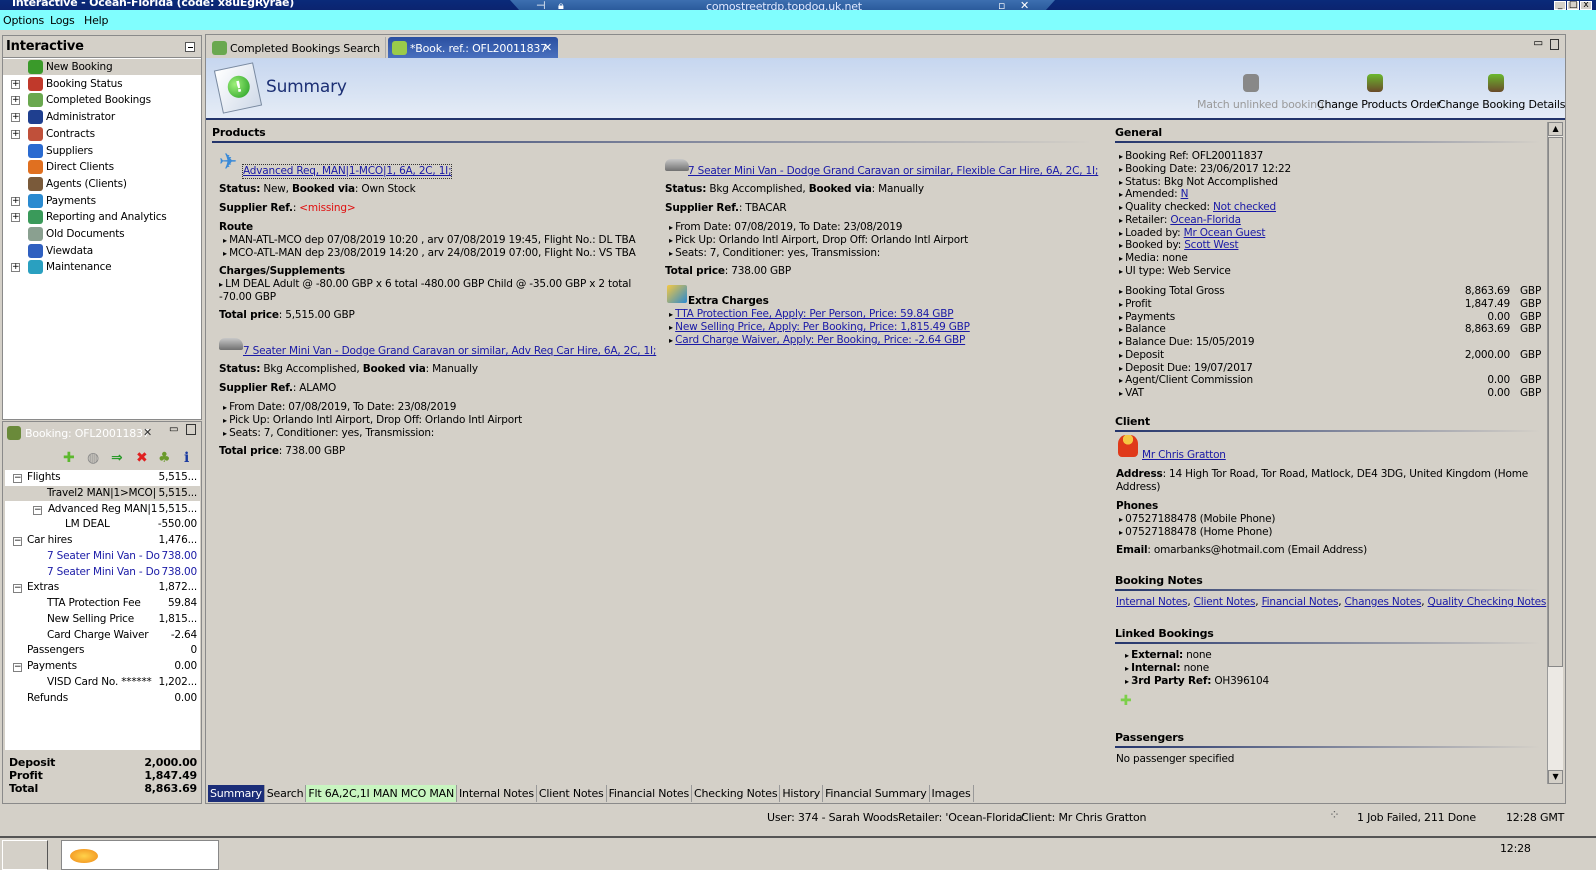  What do you see at coordinates (473, 48) in the screenshot?
I see `tab-booking-ref: *Book. ref.: OFL20011837 ✕` at bounding box center [473, 48].